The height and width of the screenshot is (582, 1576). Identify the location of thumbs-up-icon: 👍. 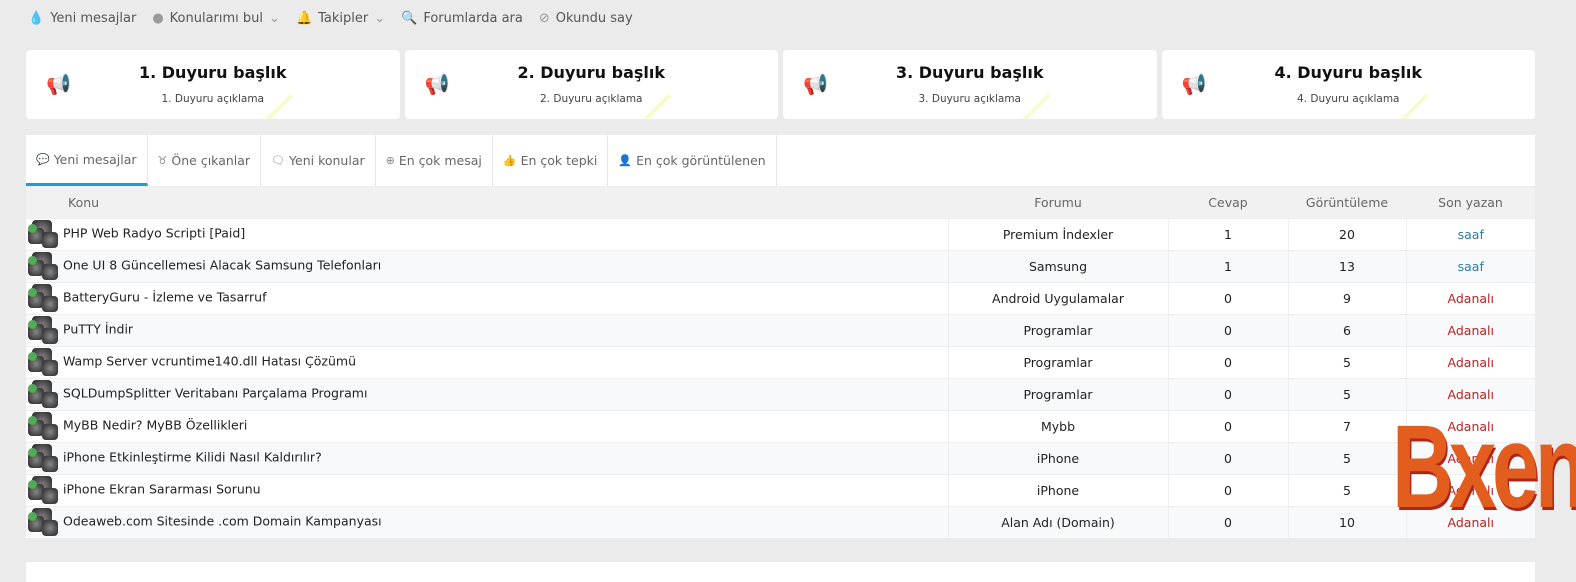
(509, 160).